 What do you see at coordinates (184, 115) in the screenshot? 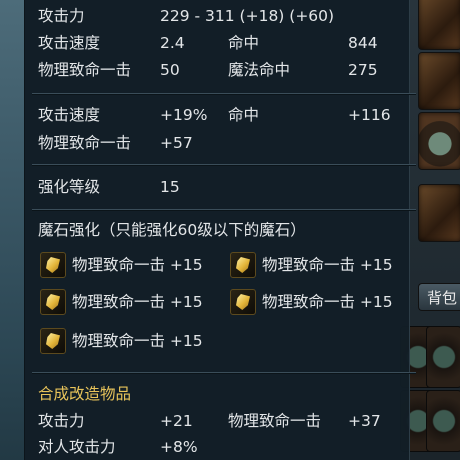
I see `bonus-stat-value: +19%` at bounding box center [184, 115].